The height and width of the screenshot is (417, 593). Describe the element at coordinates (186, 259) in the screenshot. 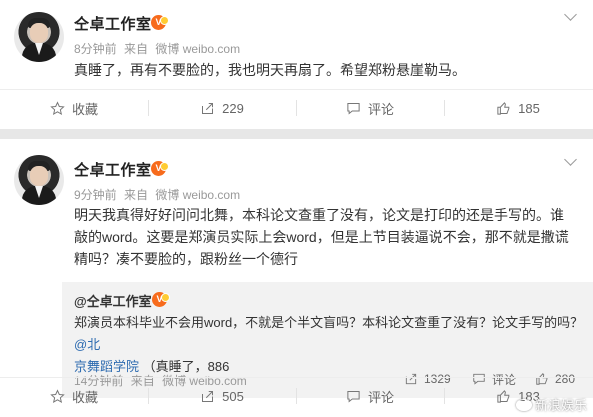

I see `post-text-line: 精吗？凑不要脸的，跟粉丝一个德行` at that location.